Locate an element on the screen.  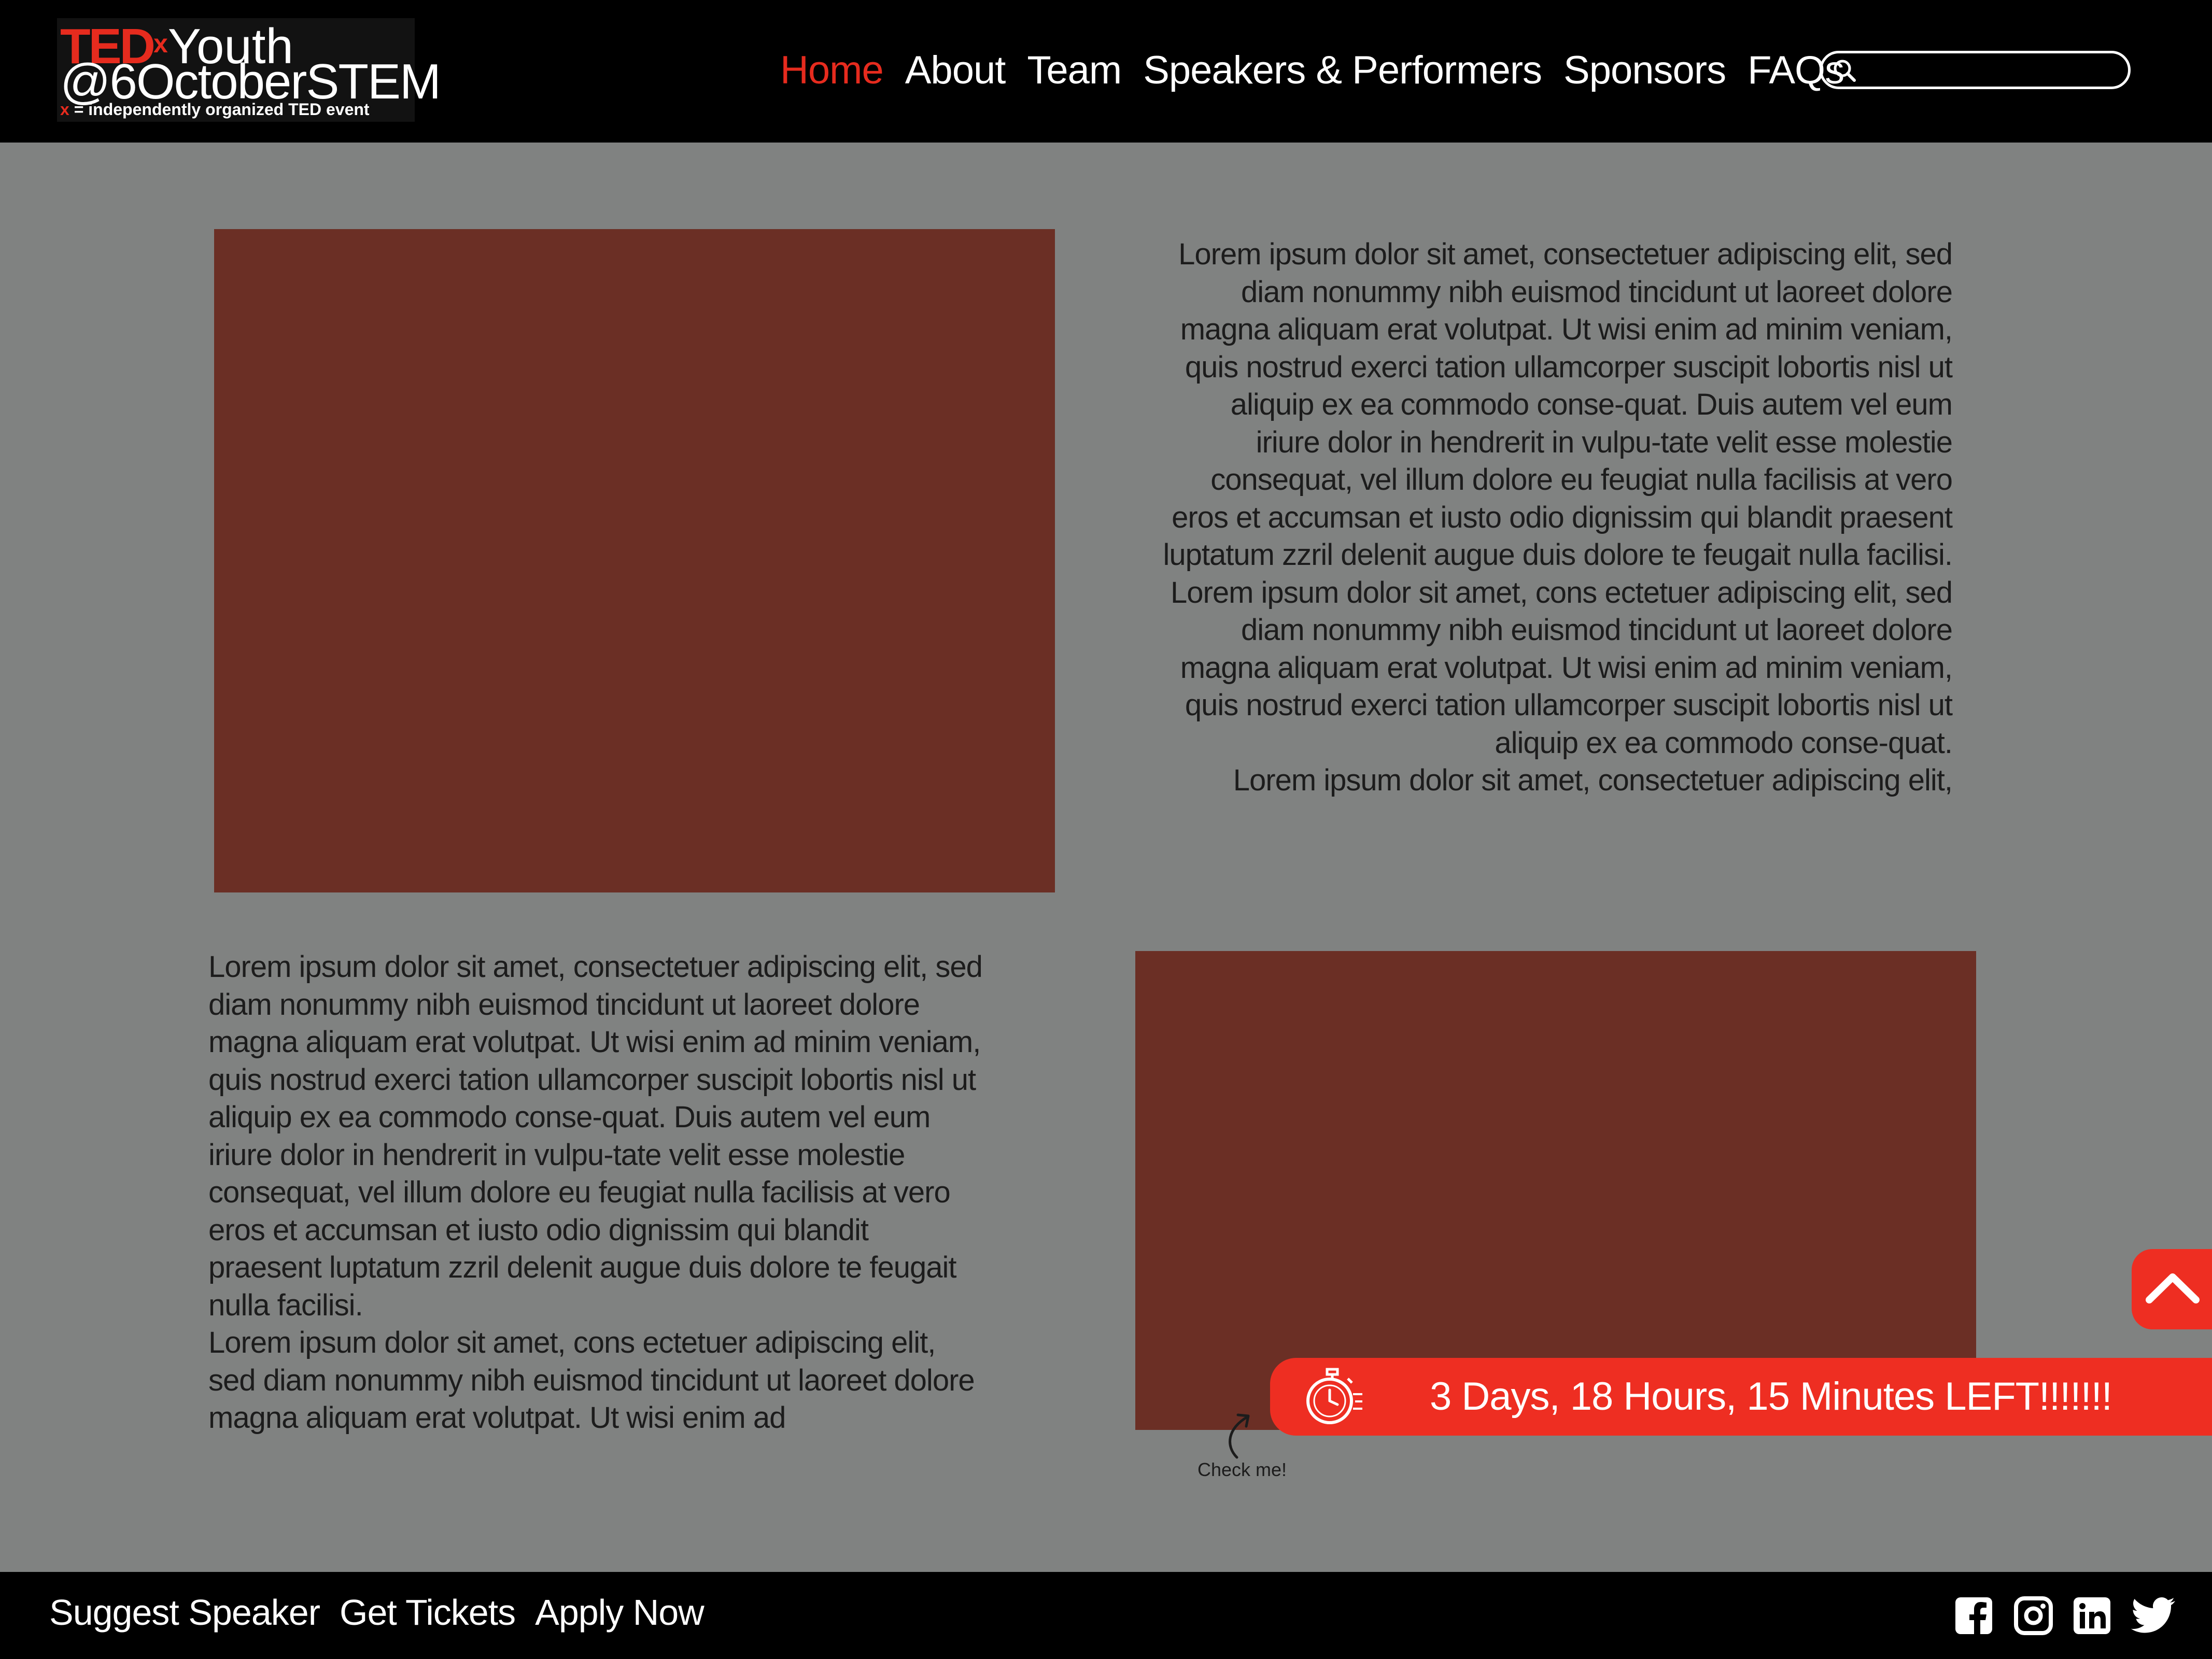
countdown-banner: 3 Days, 18 Hours, 15 Minutes LEFT!!!!!!! is located at coordinates (1741, 1397).